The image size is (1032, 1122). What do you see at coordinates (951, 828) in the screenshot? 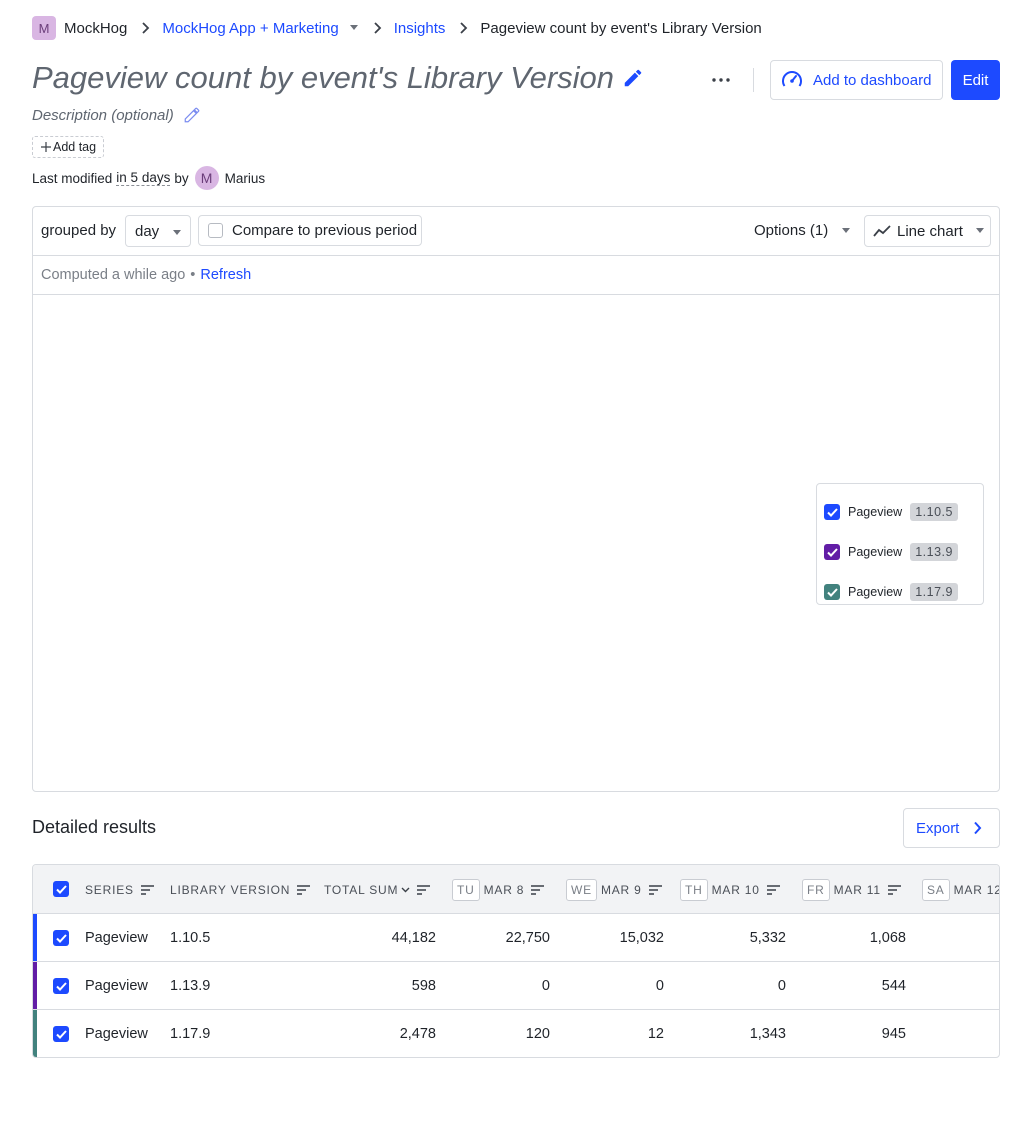
I see `export-button: Export` at bounding box center [951, 828].